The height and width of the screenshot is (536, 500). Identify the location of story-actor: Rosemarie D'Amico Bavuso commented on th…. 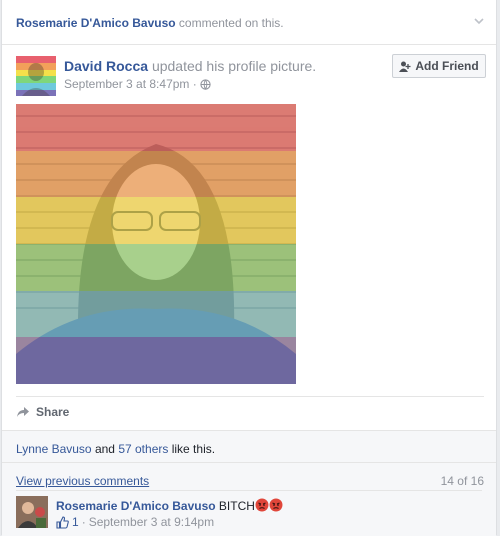
(150, 23).